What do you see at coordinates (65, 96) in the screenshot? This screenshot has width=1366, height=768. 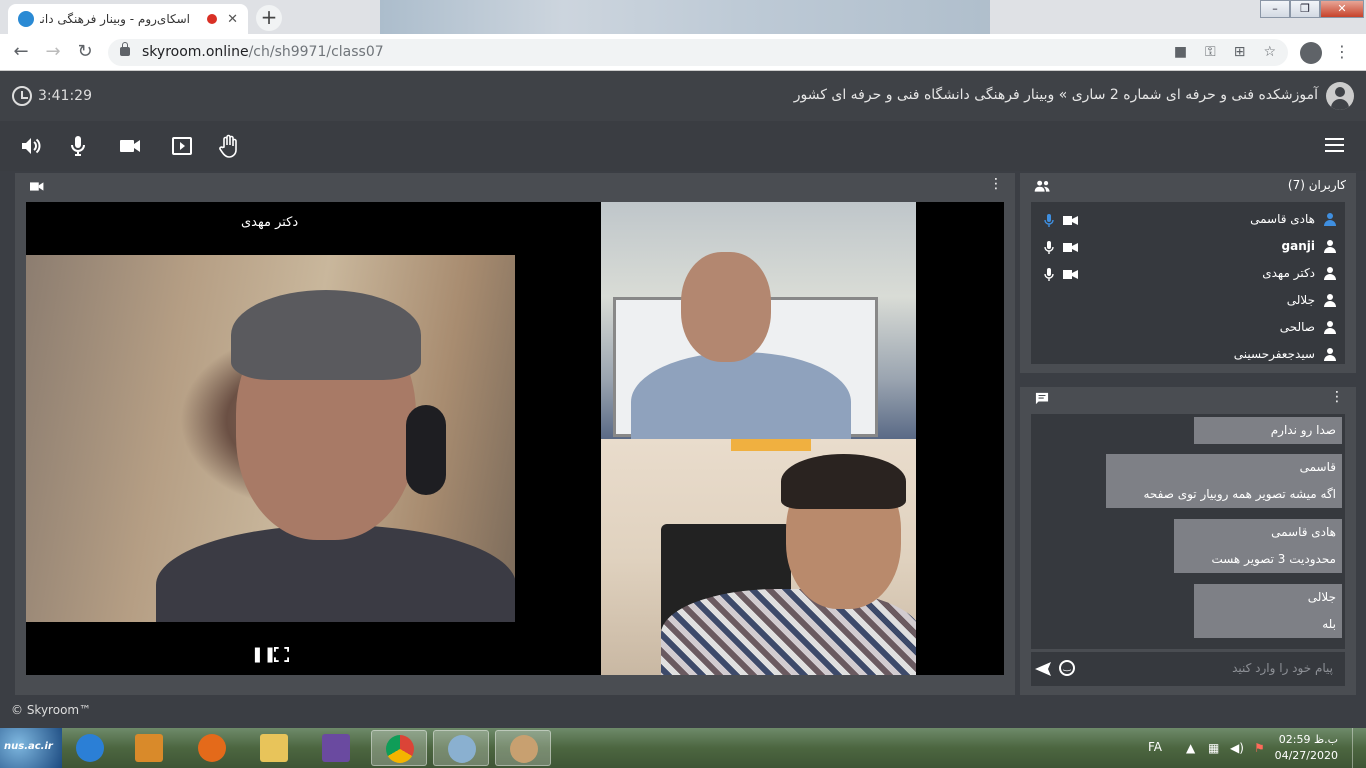 I see `timer-value: 3:41:29` at bounding box center [65, 96].